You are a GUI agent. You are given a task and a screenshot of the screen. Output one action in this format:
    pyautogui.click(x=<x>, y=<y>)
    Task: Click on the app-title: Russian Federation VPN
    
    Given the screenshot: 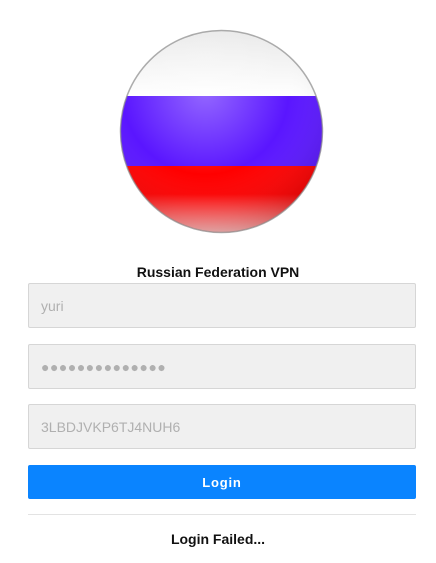 What is the action you would take?
    pyautogui.click(x=218, y=272)
    